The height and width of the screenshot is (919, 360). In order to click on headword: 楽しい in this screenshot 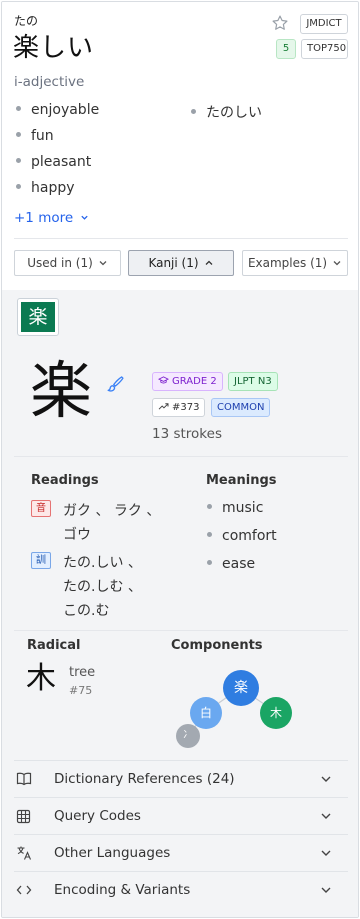, I will do `click(54, 48)`.